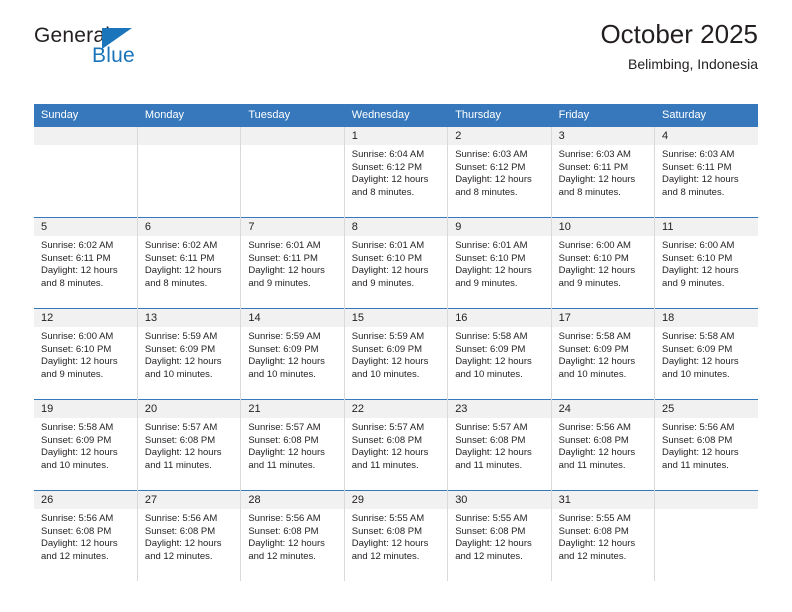 This screenshot has width=792, height=612. I want to click on daylight-text-line2: and 8 minutes., so click(72, 283).